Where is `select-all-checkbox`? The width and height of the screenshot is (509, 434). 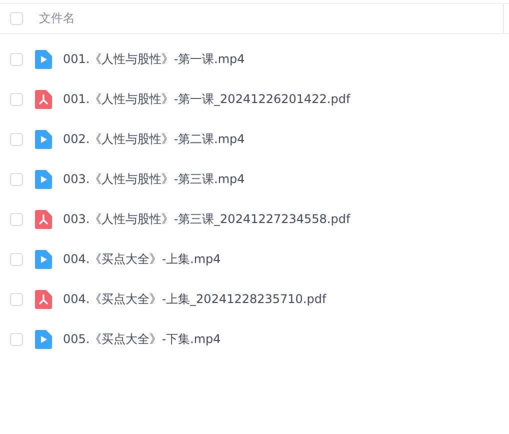 select-all-checkbox is located at coordinates (16, 18).